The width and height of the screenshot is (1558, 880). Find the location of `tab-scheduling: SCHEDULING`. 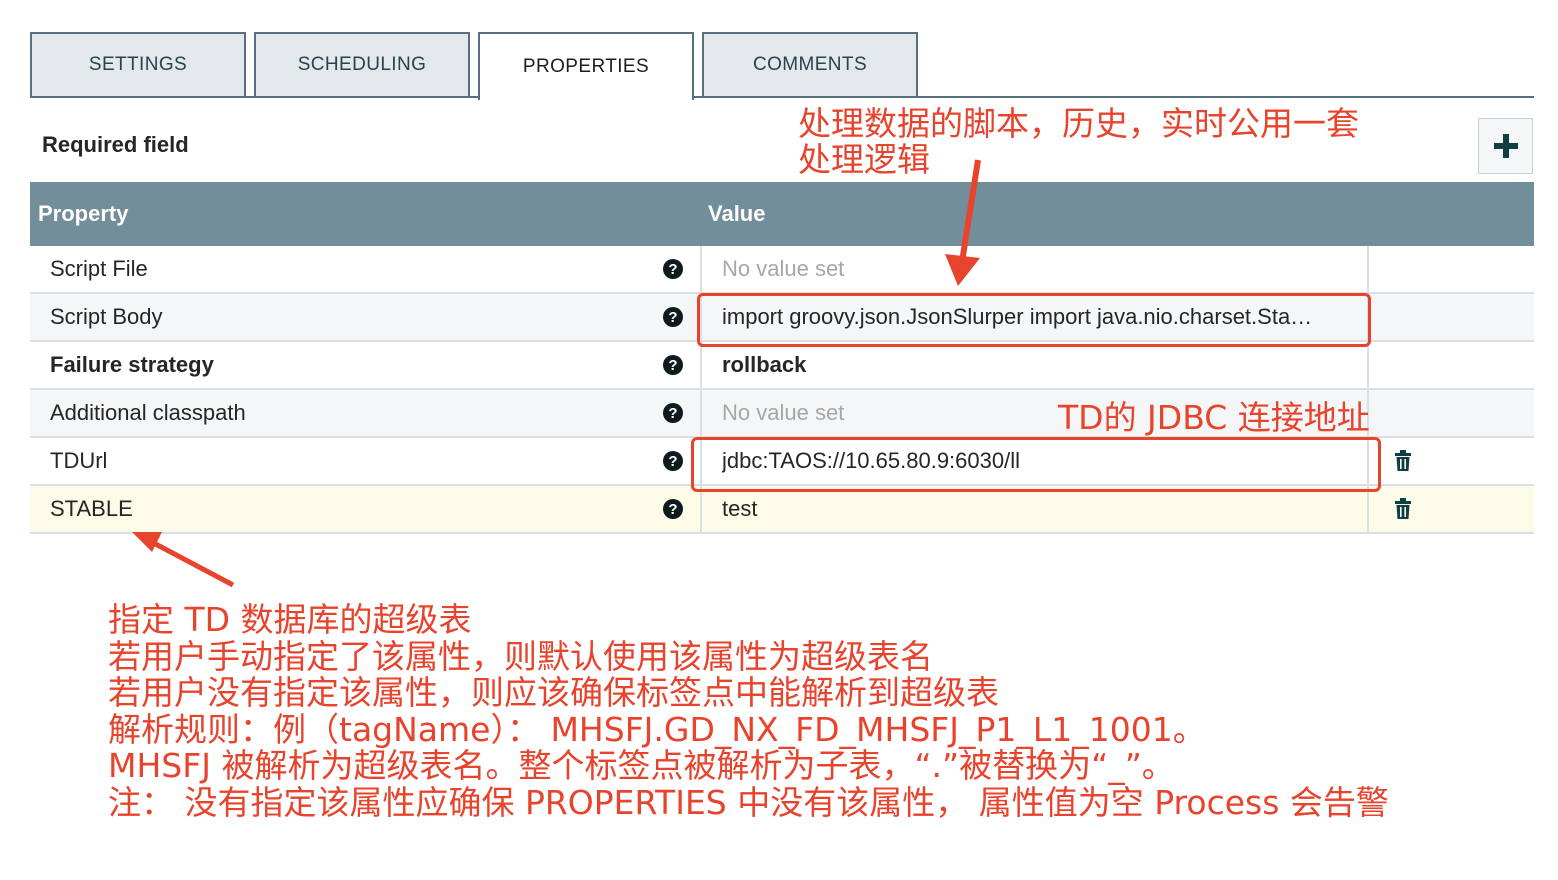

tab-scheduling: SCHEDULING is located at coordinates (362, 64).